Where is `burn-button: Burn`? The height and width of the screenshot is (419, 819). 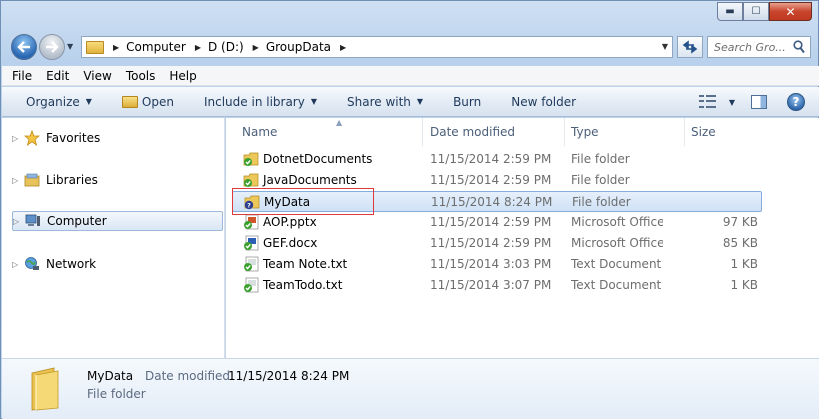
burn-button: Burn is located at coordinates (467, 102).